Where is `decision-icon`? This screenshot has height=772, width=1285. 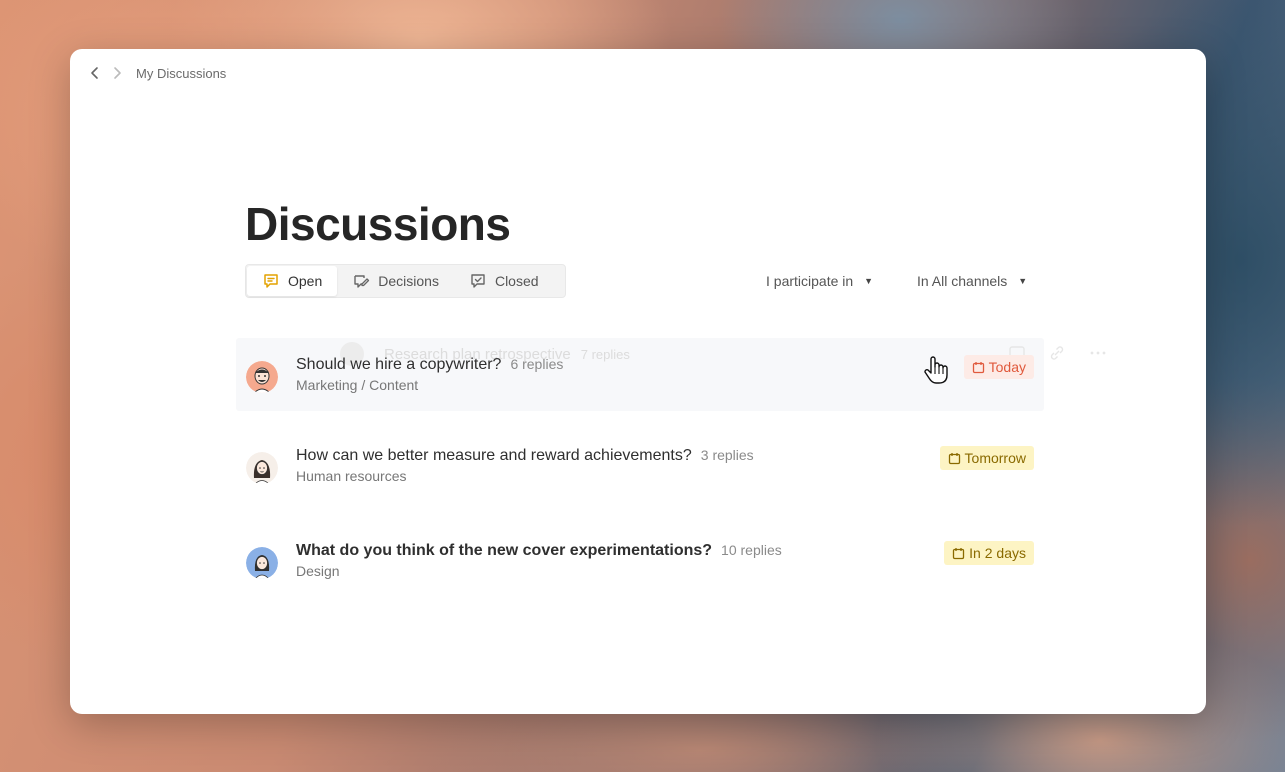
decision-icon is located at coordinates (362, 281).